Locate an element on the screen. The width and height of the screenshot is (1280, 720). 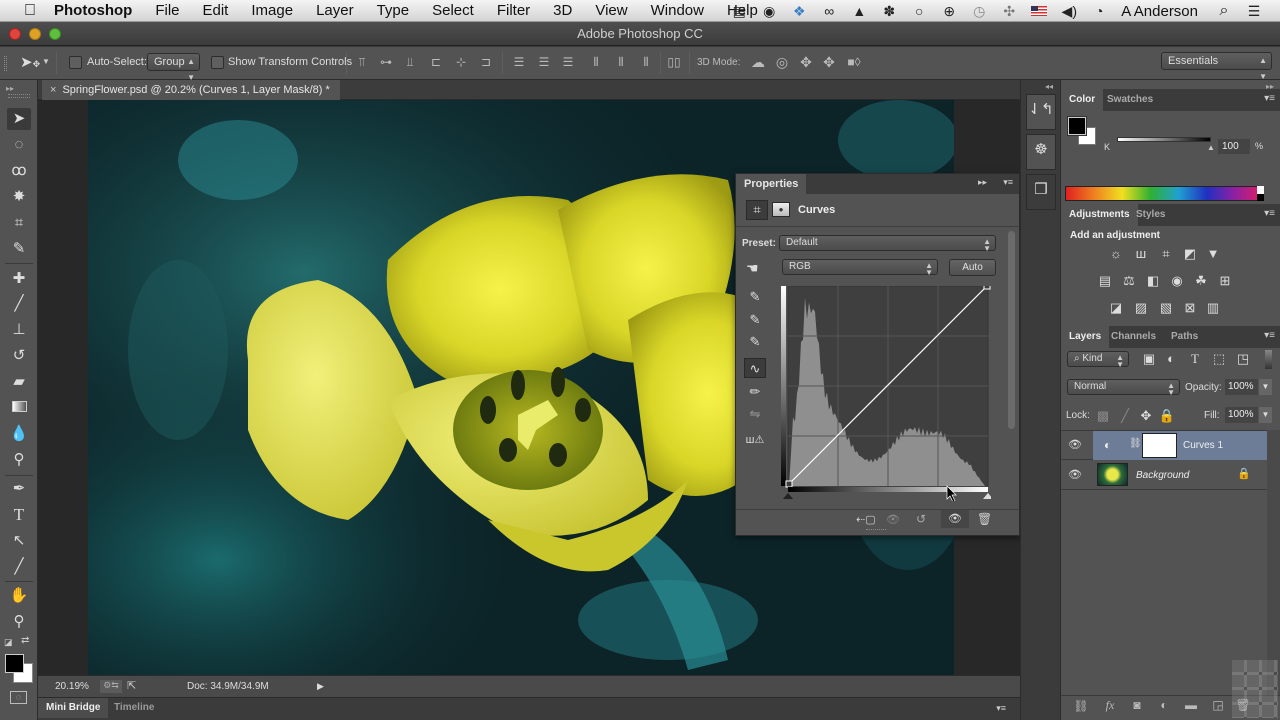
history-panel-icon: ⇃↰ is located at coordinates (1041, 112).